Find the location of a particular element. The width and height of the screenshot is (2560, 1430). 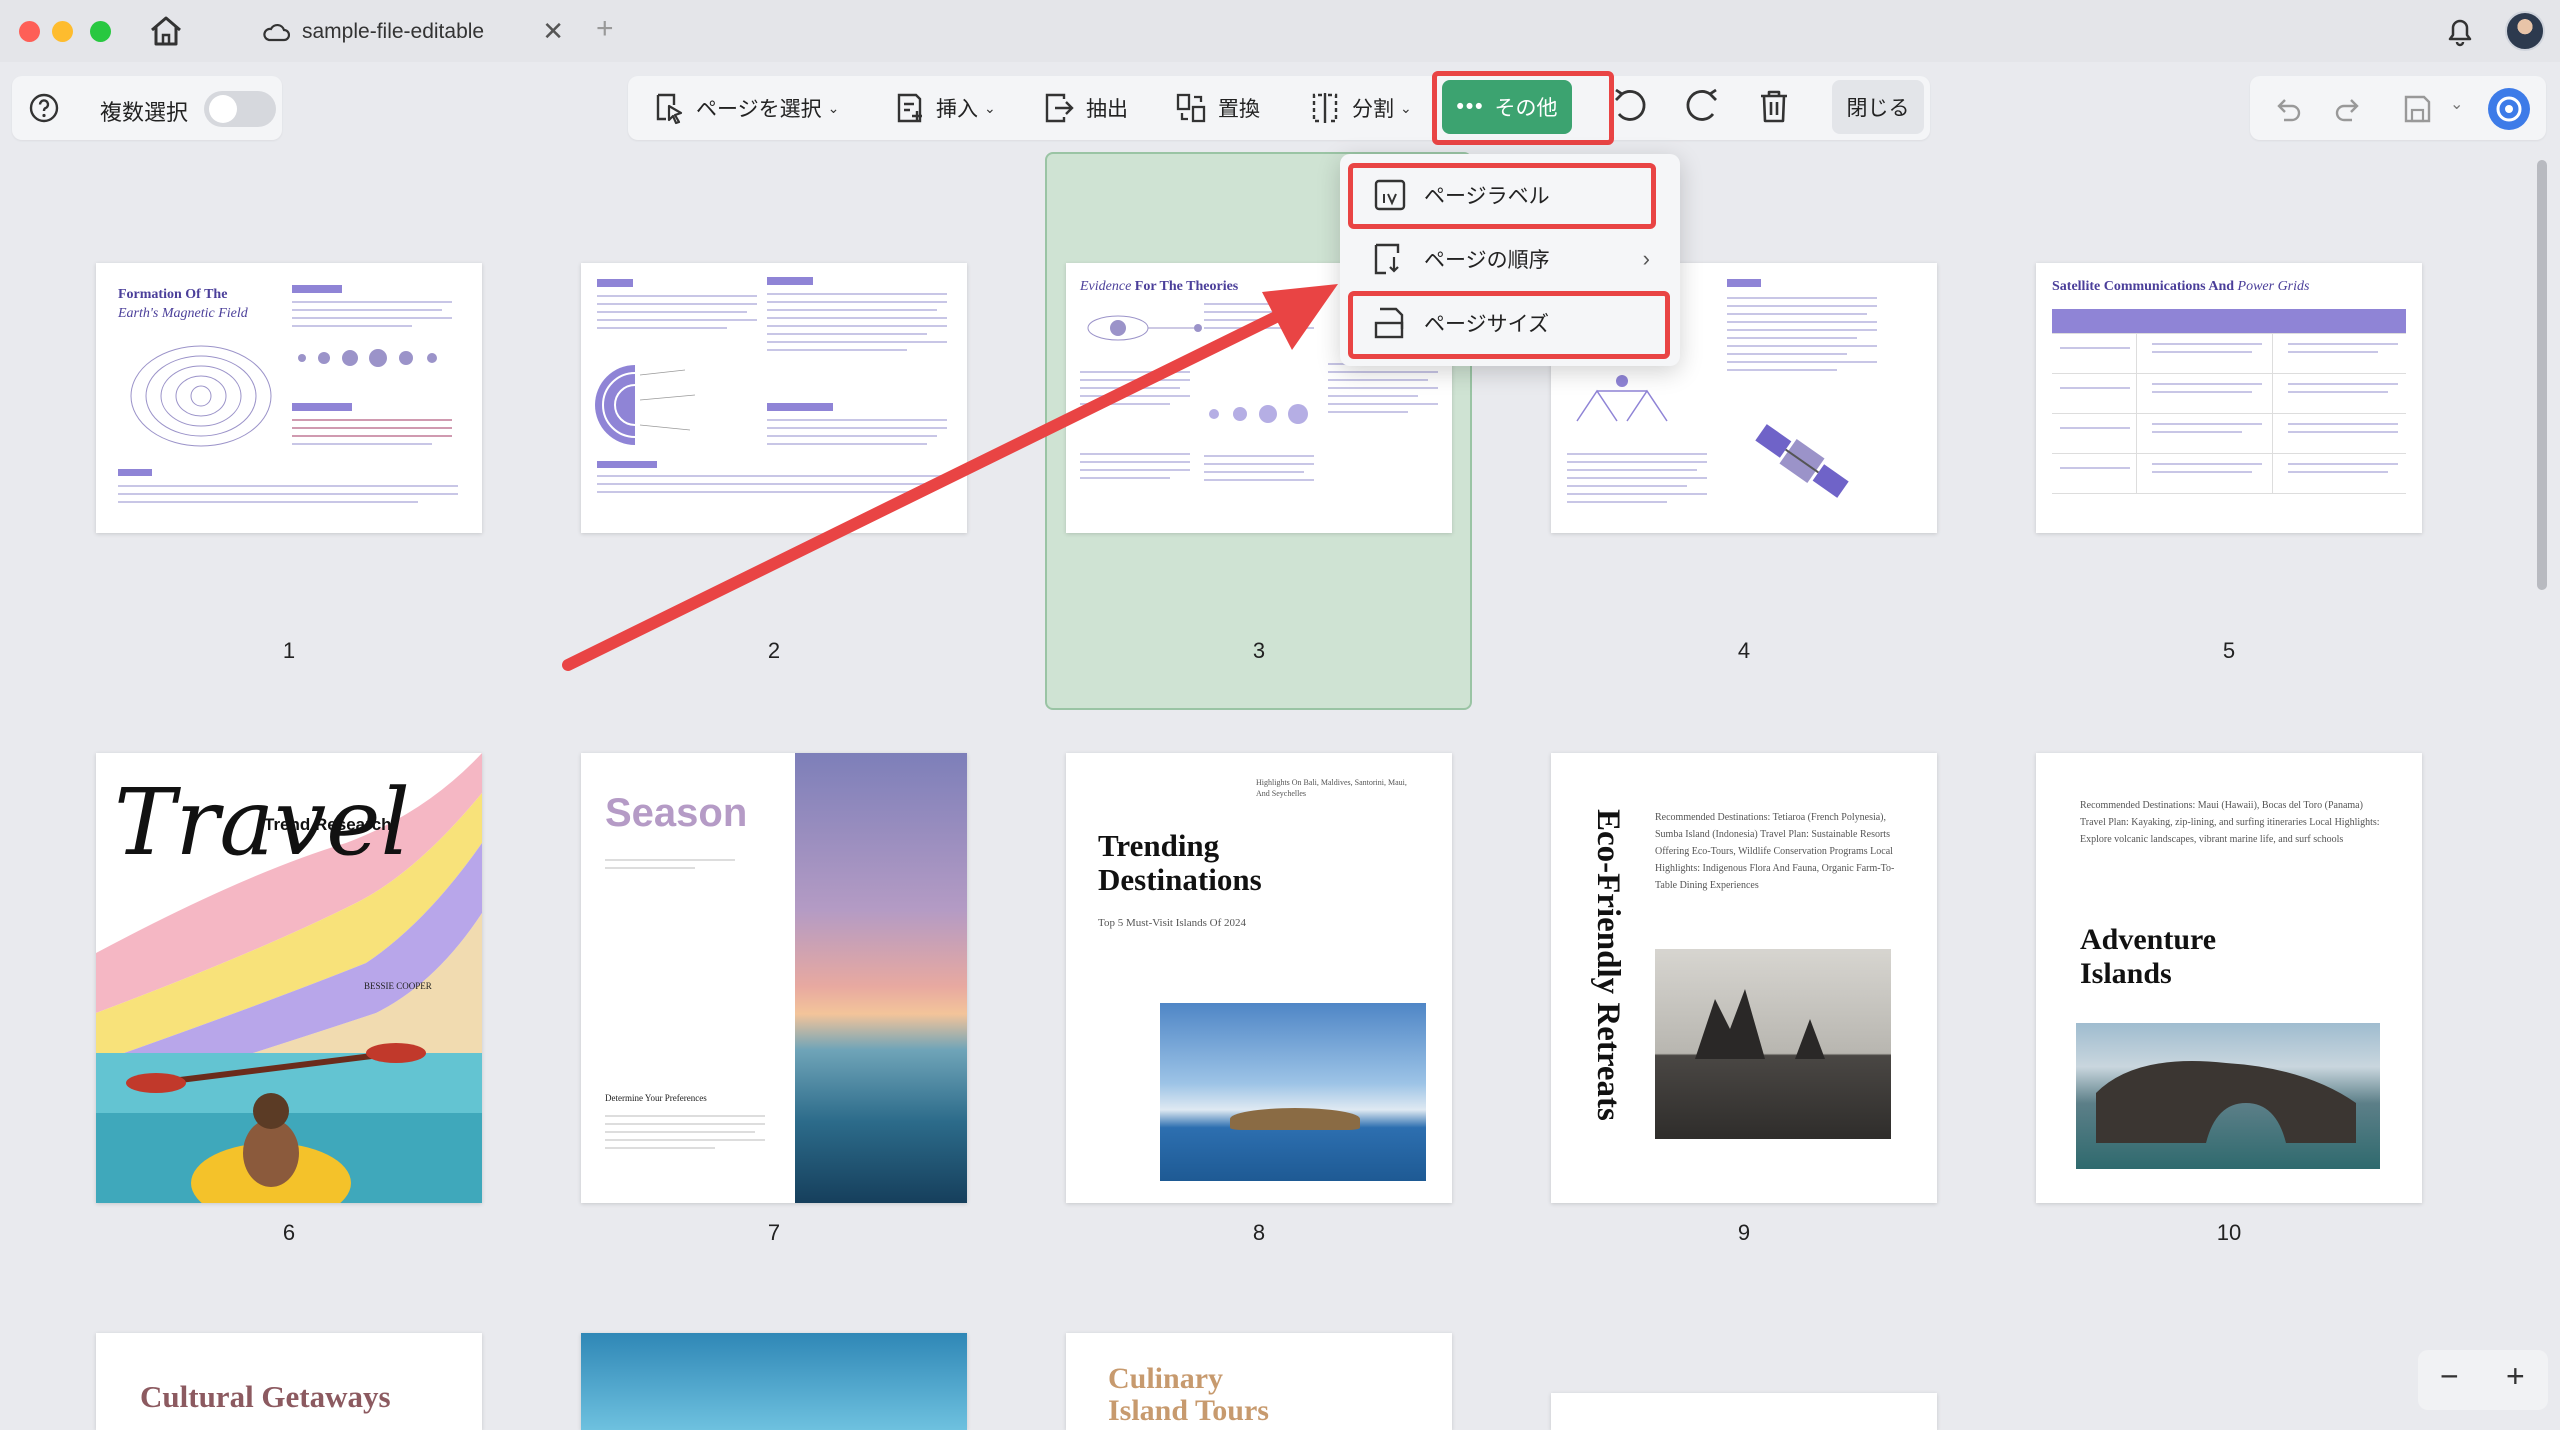

satellite-image is located at coordinates (1802, 461).